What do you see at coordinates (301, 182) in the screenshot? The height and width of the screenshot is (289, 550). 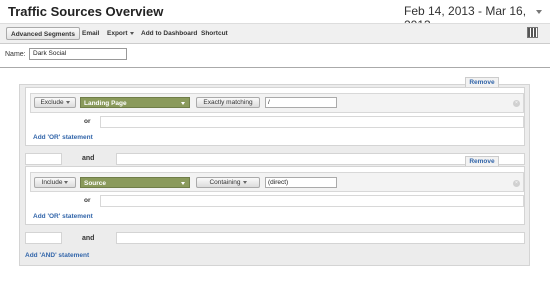 I see `value-input: (direct)` at bounding box center [301, 182].